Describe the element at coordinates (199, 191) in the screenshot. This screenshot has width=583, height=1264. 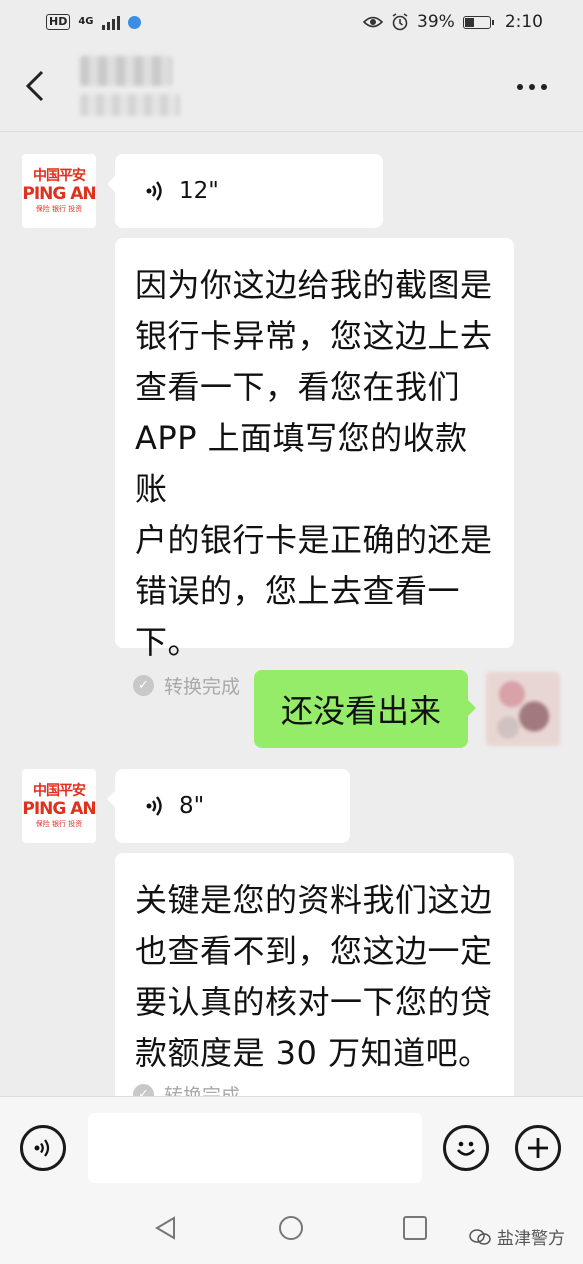
I see `voice-duration: 12"` at that location.